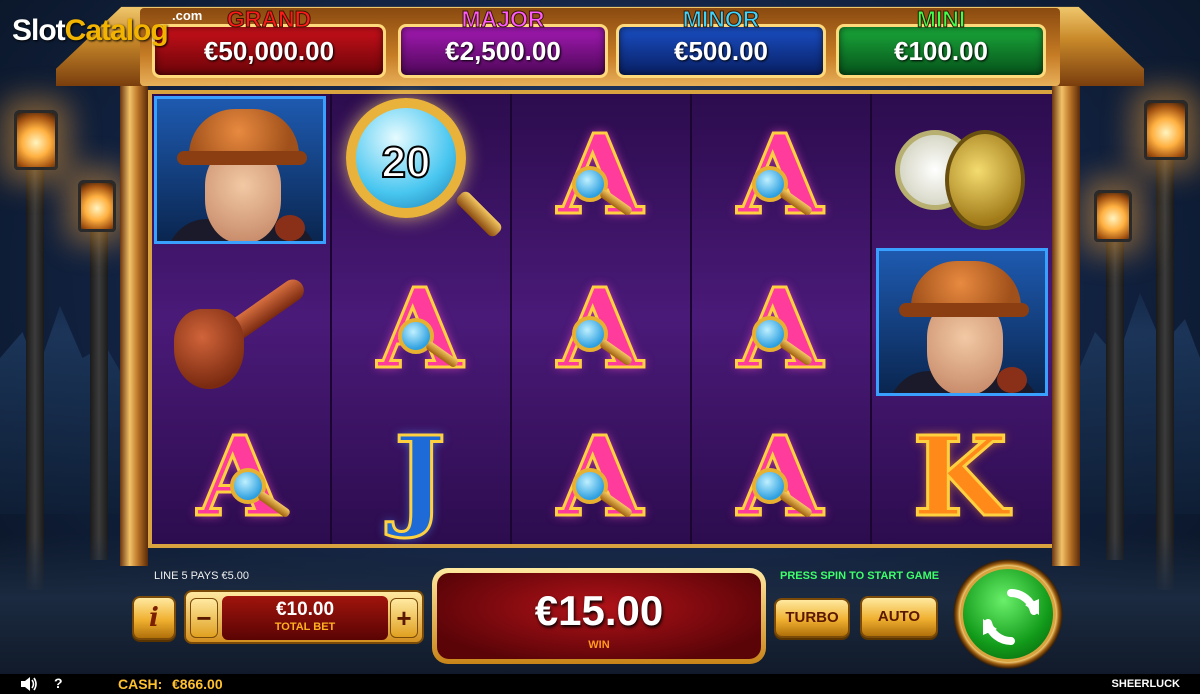  I want to click on magnifier-handle, so click(479, 214).